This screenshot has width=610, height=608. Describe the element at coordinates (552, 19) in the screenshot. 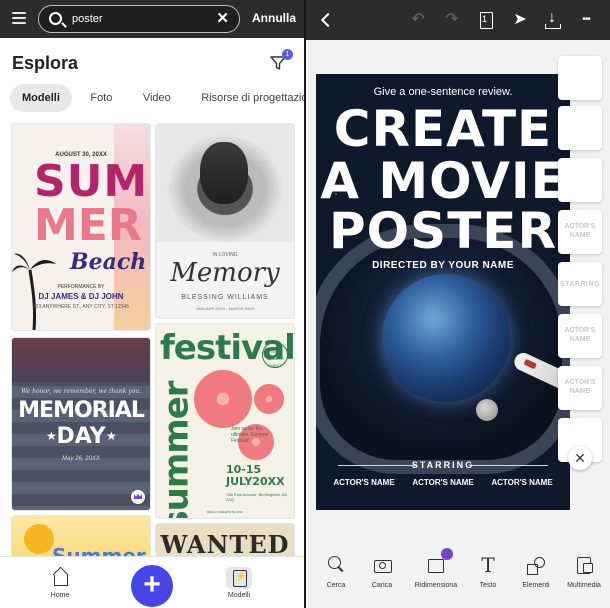

I see `download-icon` at that location.